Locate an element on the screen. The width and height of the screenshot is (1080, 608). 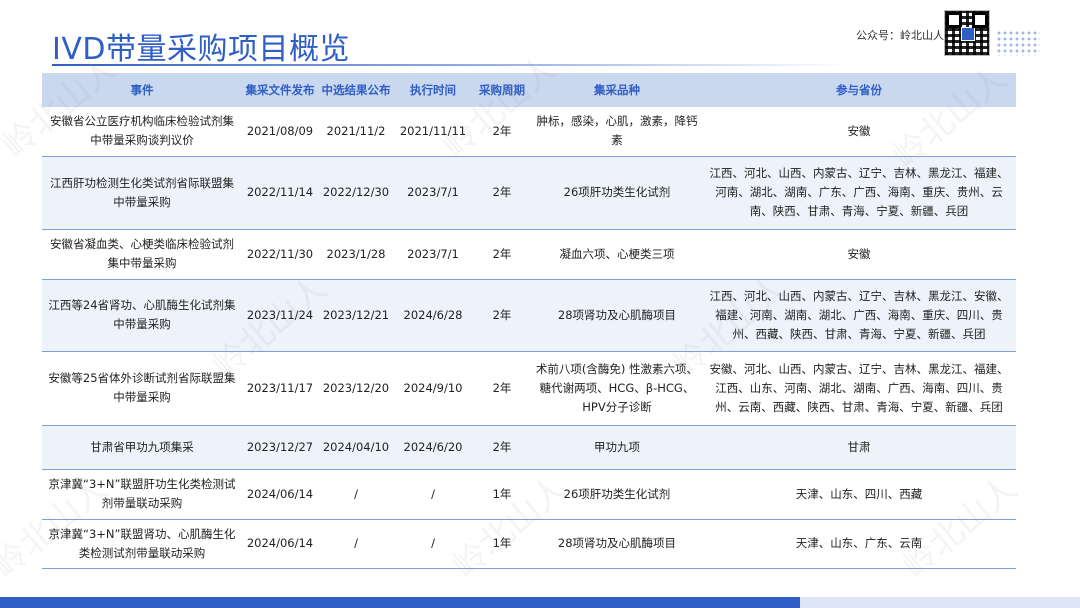
cell-exec: 2024/9/10 is located at coordinates (433, 388).